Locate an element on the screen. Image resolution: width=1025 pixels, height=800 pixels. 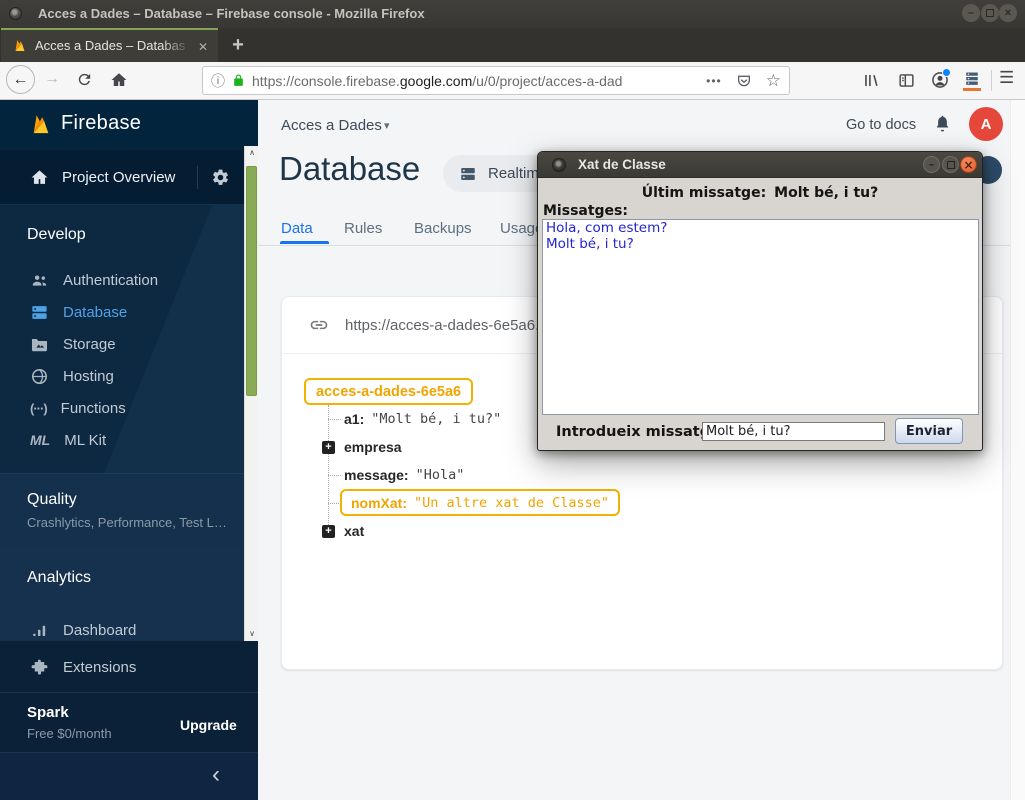
tree-node-message: message: "Hola" is located at coordinates (404, 475).